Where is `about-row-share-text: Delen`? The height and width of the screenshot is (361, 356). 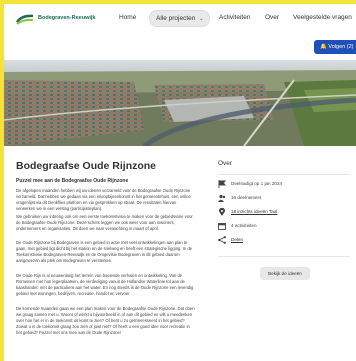
about-row-share-text: Delen is located at coordinates (237, 239).